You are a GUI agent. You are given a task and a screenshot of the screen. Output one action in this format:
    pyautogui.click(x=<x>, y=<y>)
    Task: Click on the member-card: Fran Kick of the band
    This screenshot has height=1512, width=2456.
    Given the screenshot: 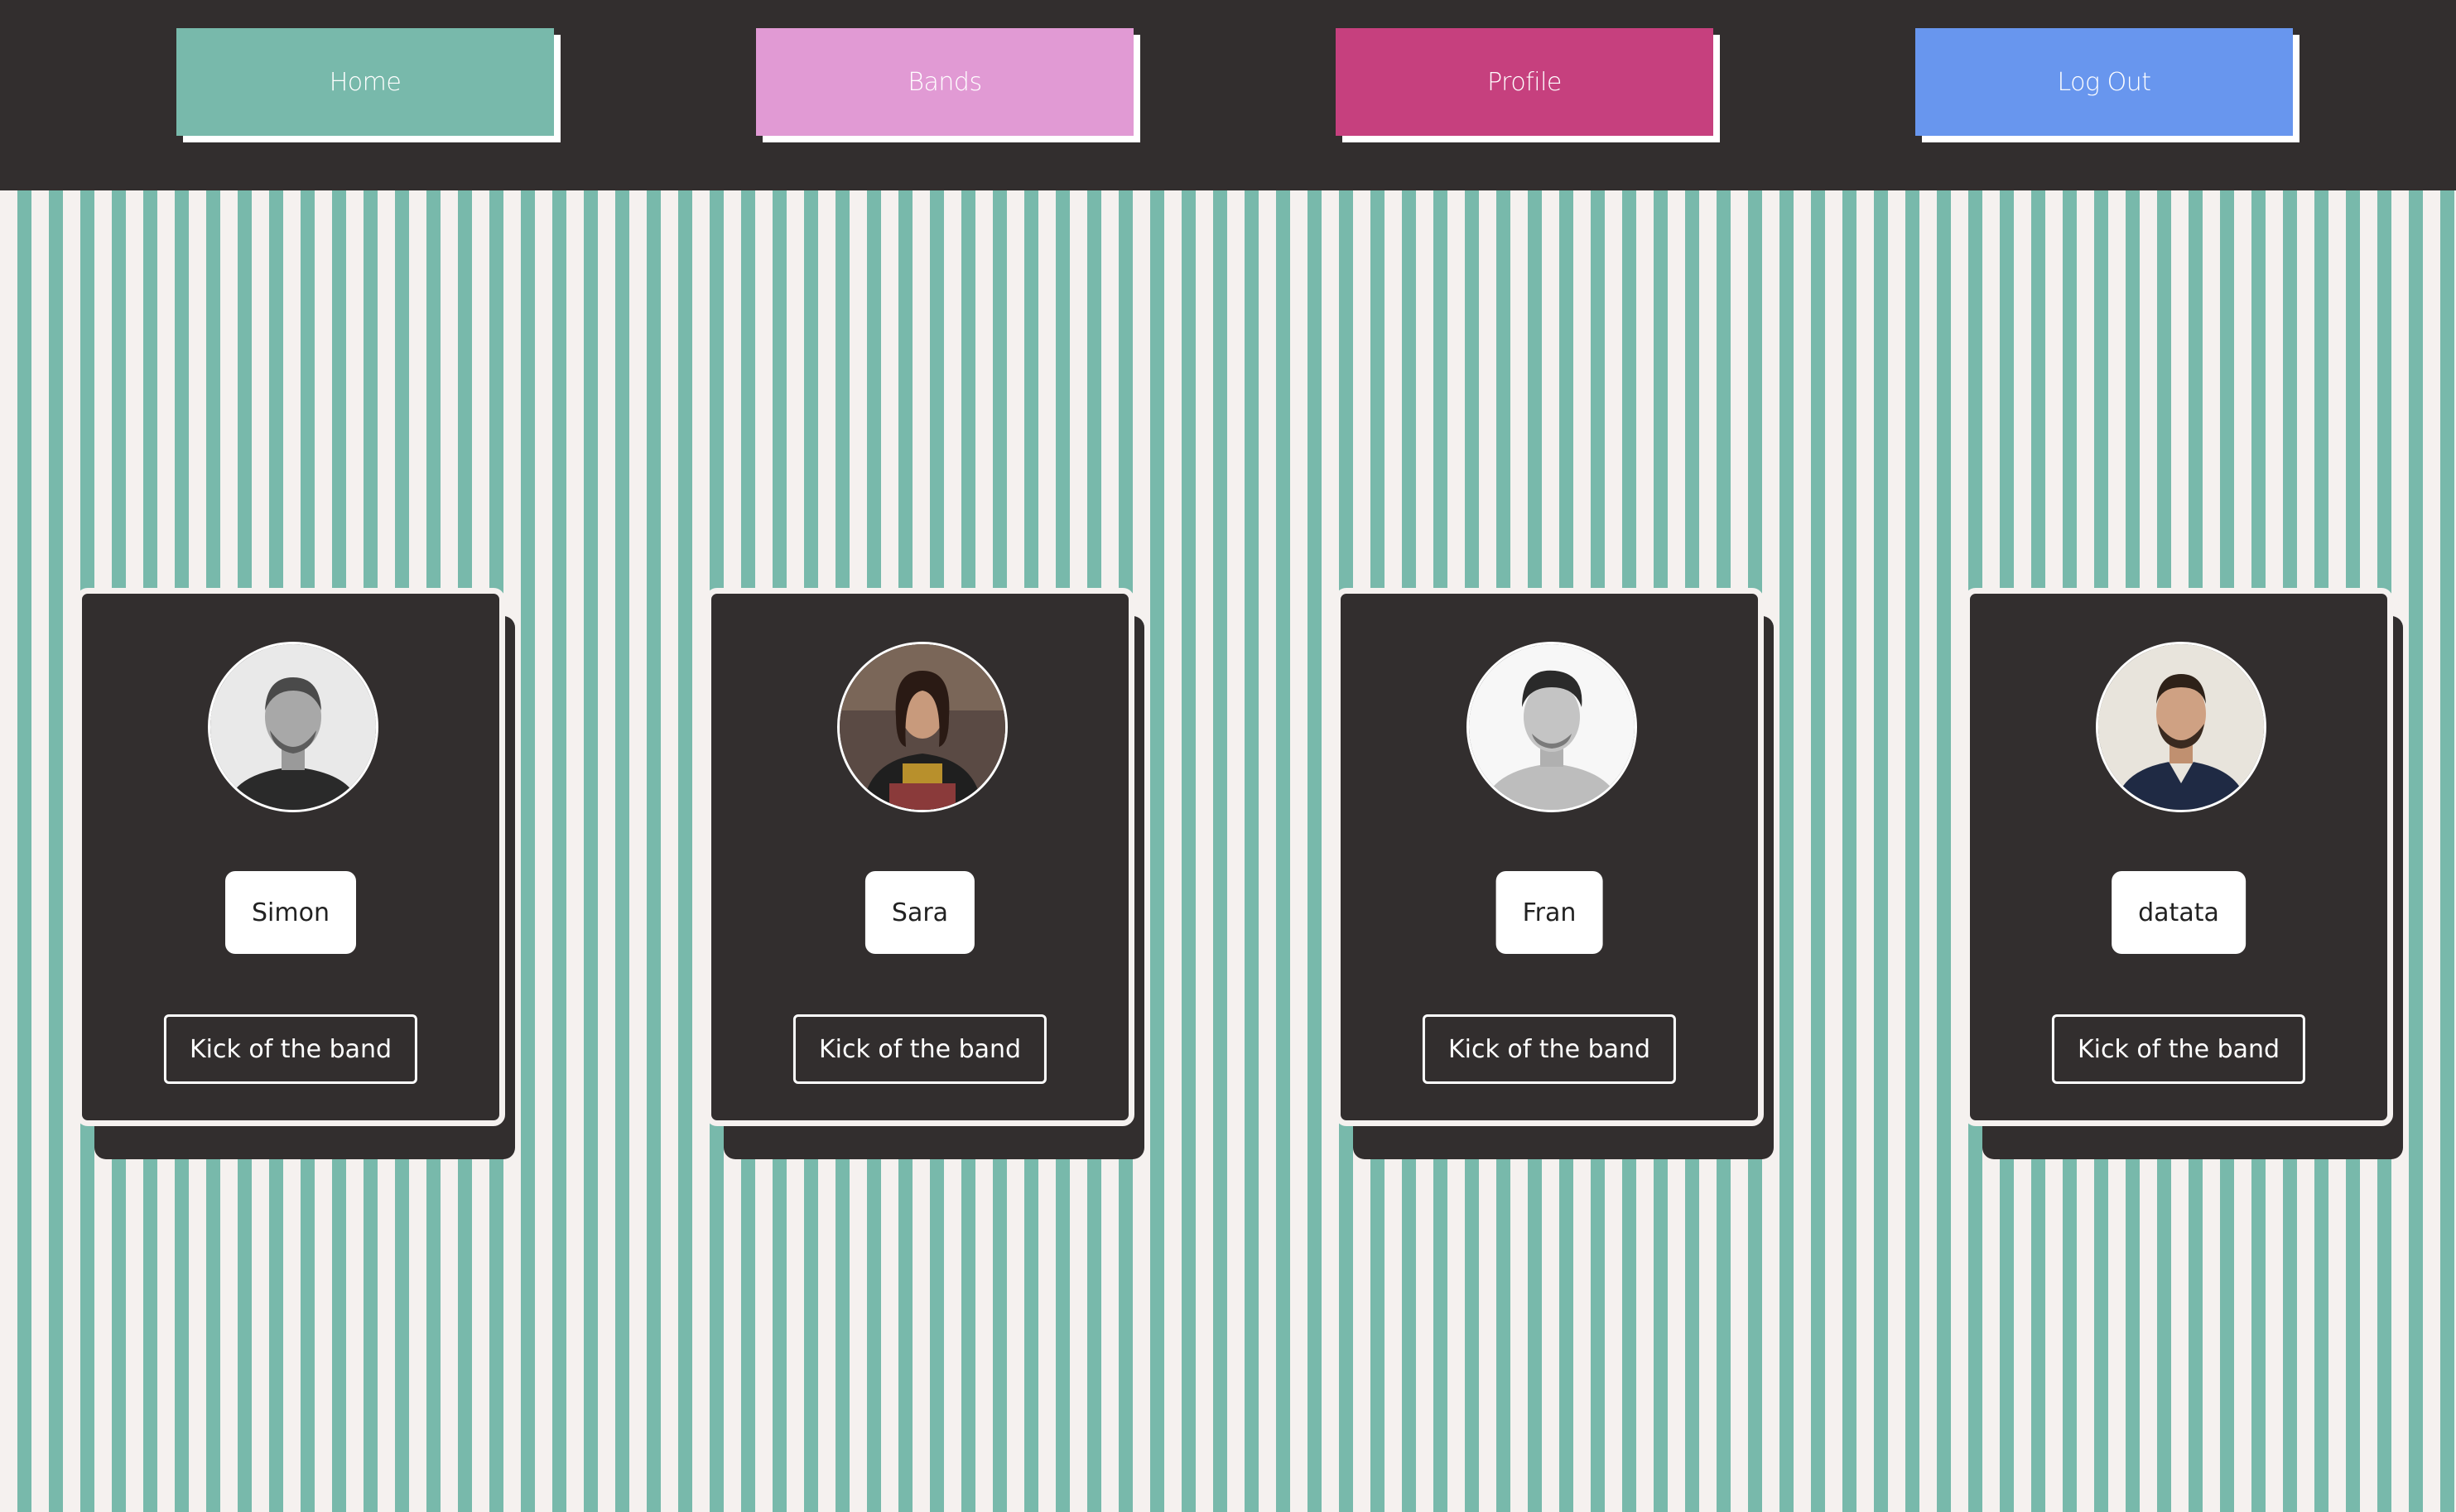 What is the action you would take?
    pyautogui.click(x=1554, y=874)
    